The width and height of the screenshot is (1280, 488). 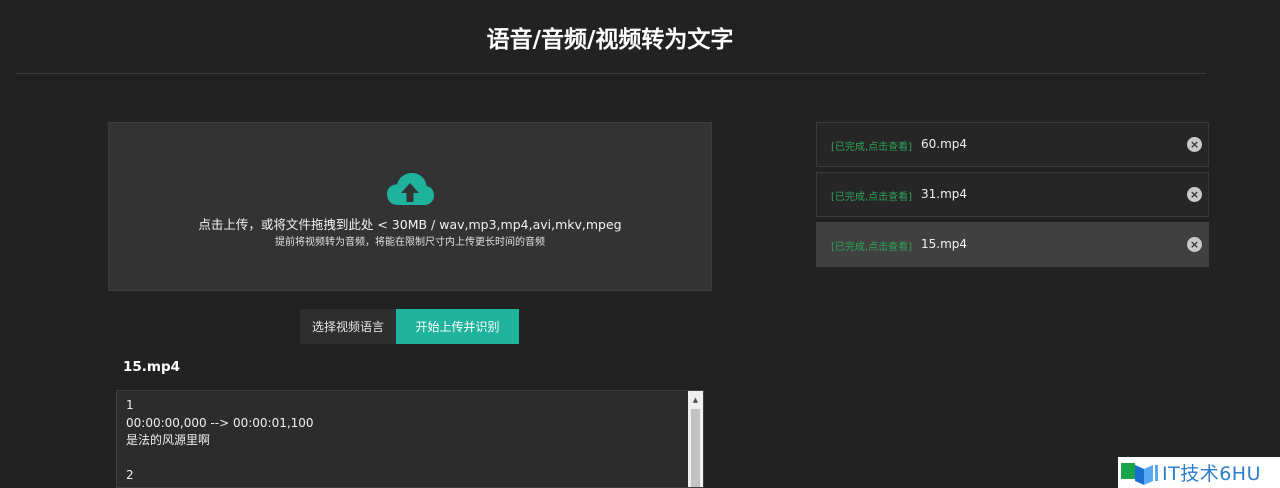 I want to click on page-title: 语音/音频/视频转为文字, so click(x=610, y=40).